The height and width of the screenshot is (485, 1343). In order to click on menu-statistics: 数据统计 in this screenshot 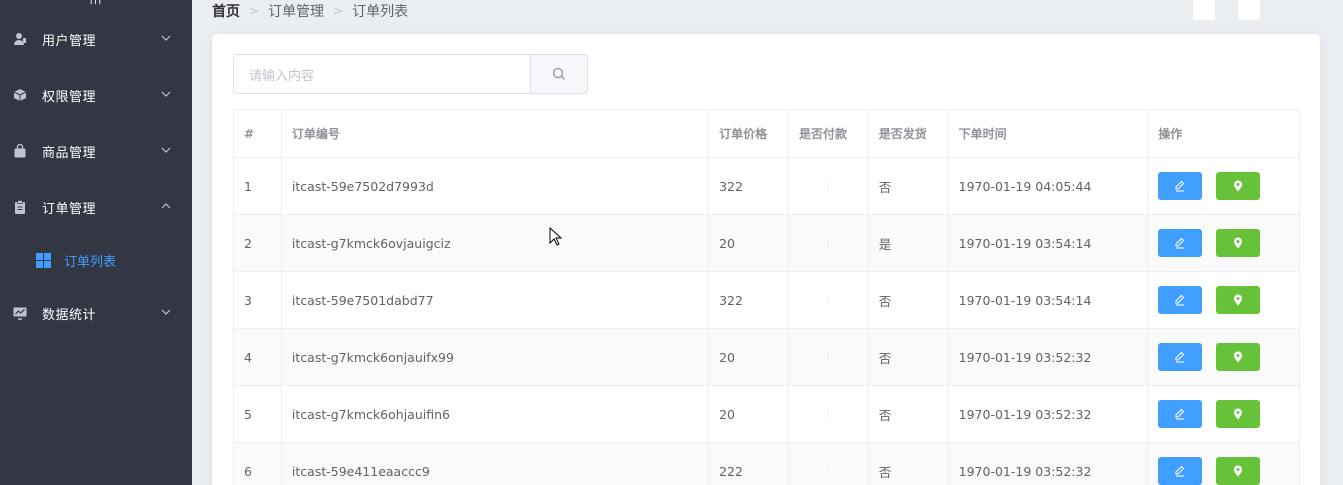, I will do `click(96, 313)`.